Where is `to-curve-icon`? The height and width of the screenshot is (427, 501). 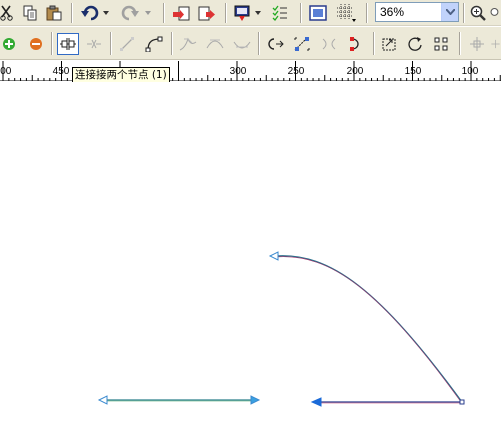 to-curve-icon is located at coordinates (154, 44).